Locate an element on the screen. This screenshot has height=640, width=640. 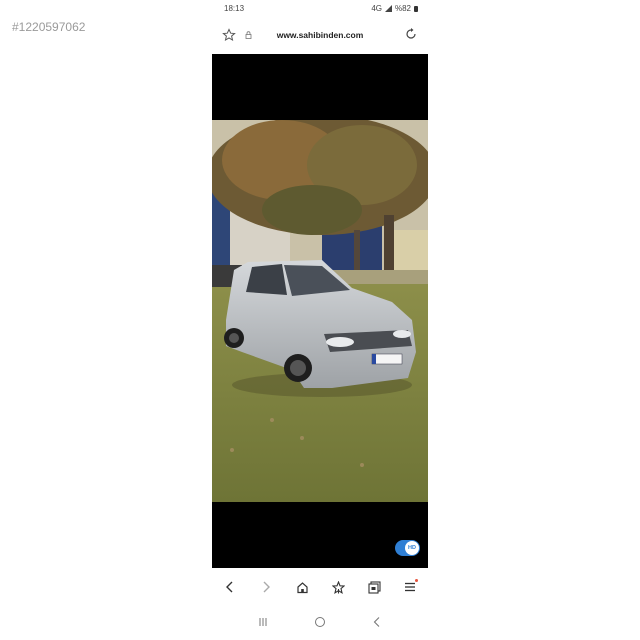
recents-icon is located at coordinates (263, 622).